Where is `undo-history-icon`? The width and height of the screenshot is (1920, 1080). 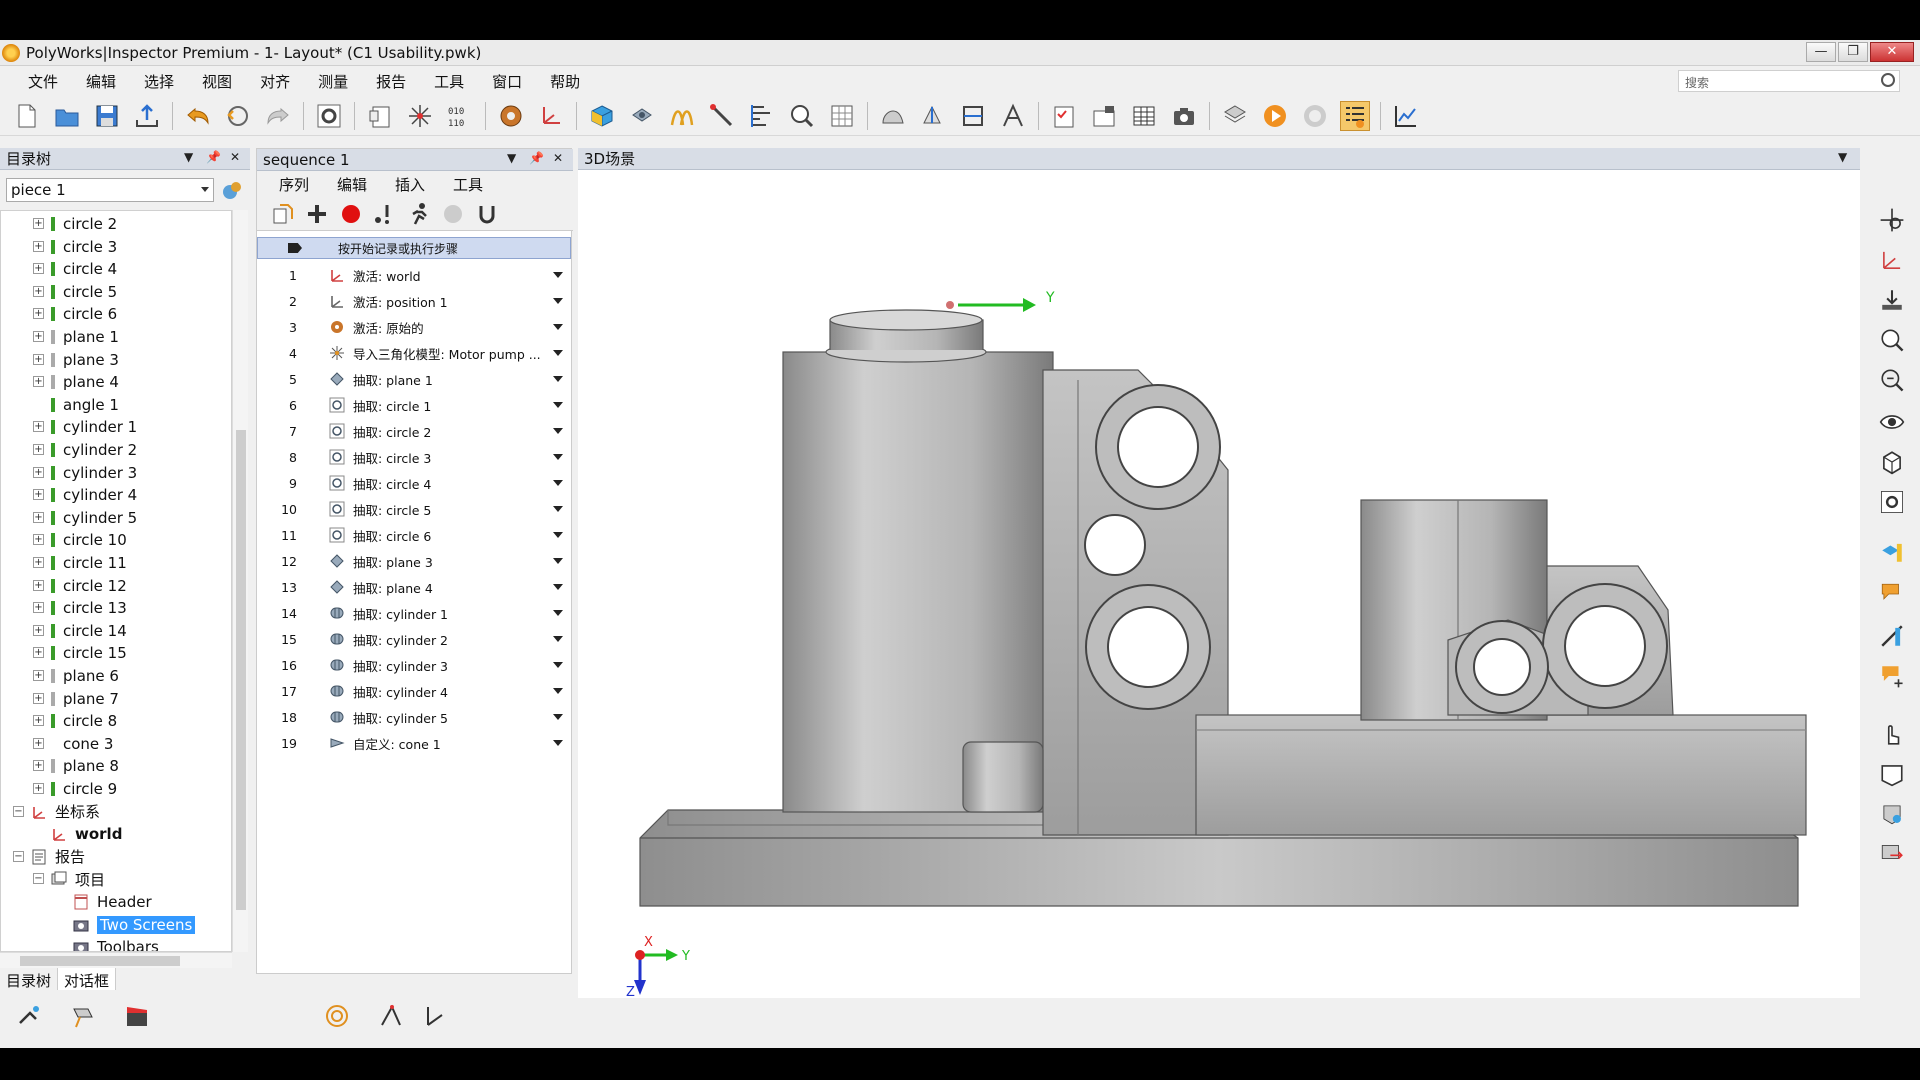 undo-history-icon is located at coordinates (238, 116).